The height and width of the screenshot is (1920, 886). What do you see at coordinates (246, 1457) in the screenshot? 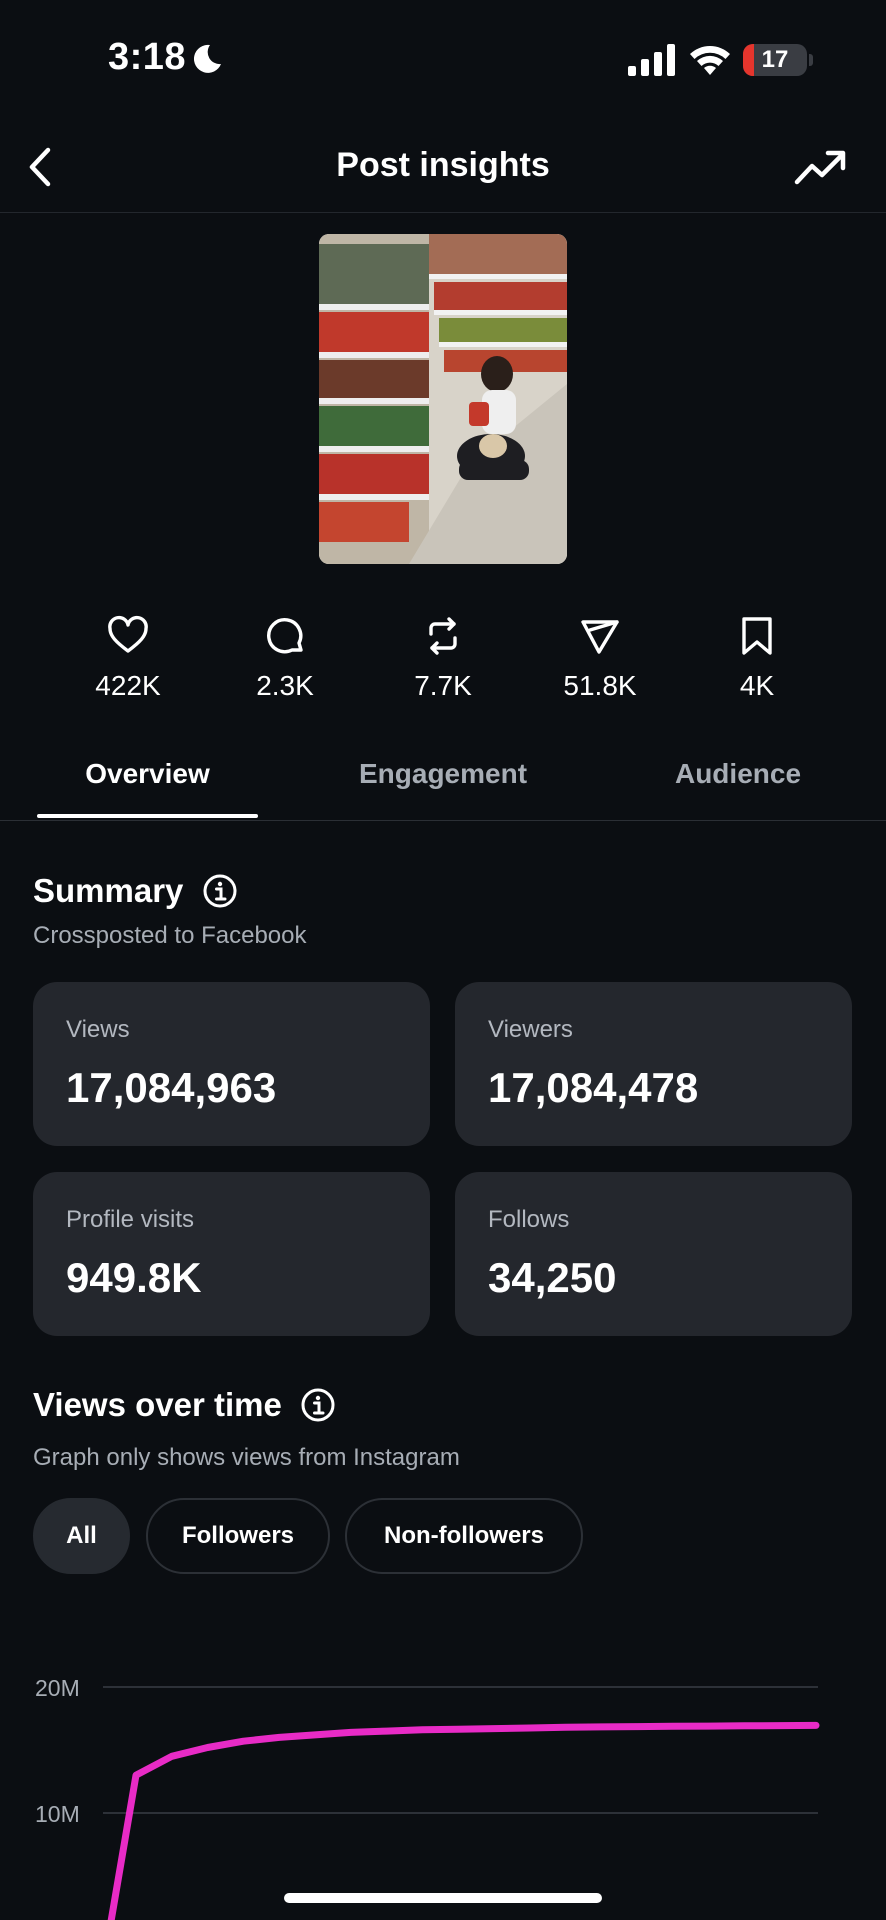
I see `views-over-time-subtitle: Graph only shows views from Instagram` at bounding box center [246, 1457].